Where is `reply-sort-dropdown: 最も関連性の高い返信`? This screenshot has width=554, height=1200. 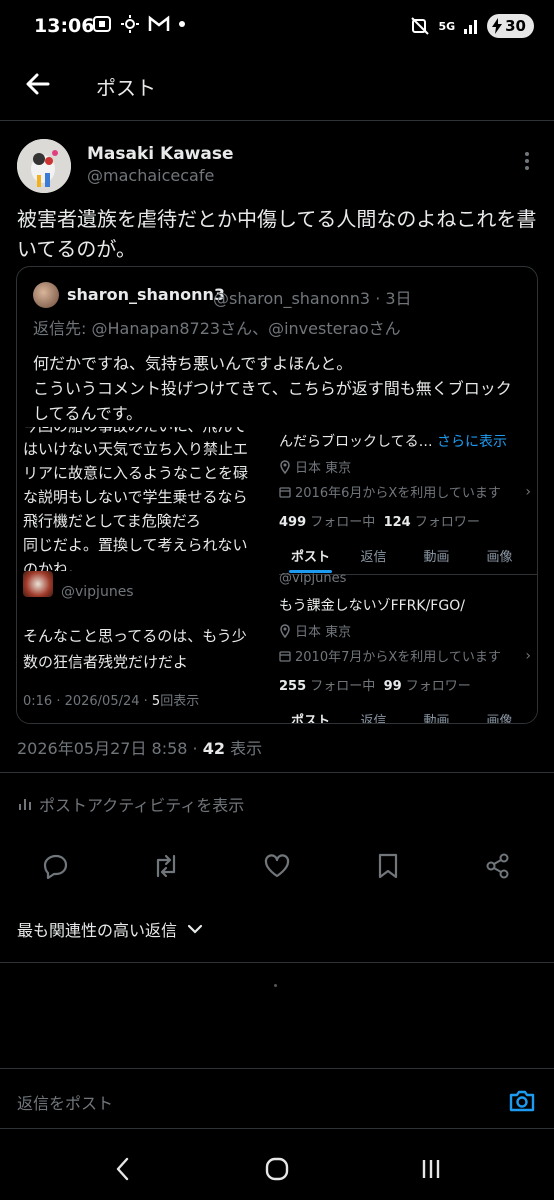 reply-sort-dropdown: 最も関連性の高い返信 is located at coordinates (110, 929).